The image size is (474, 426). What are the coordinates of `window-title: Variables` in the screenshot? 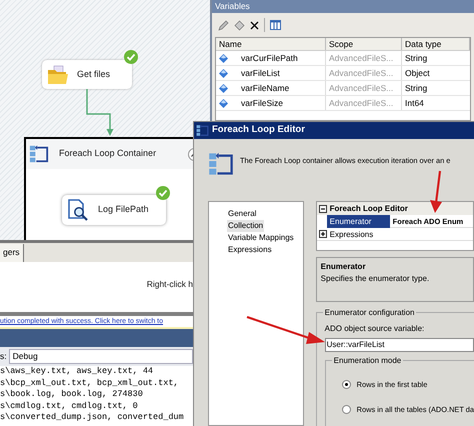 It's located at (343, 6).